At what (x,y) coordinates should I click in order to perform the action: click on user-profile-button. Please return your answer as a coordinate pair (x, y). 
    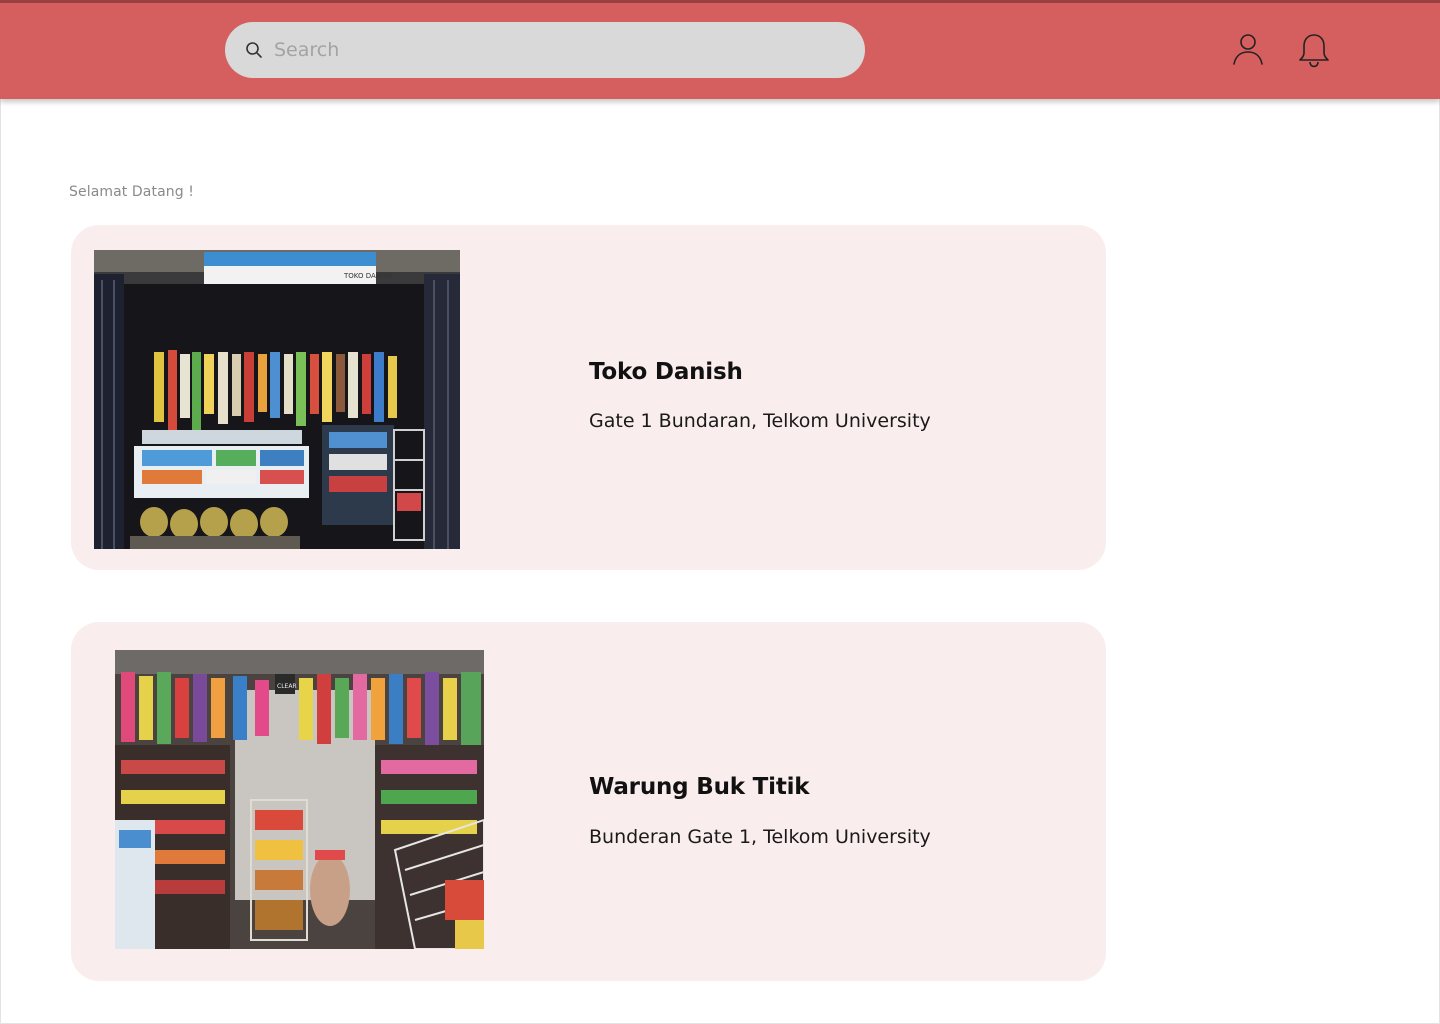
    Looking at the image, I should click on (1248, 51).